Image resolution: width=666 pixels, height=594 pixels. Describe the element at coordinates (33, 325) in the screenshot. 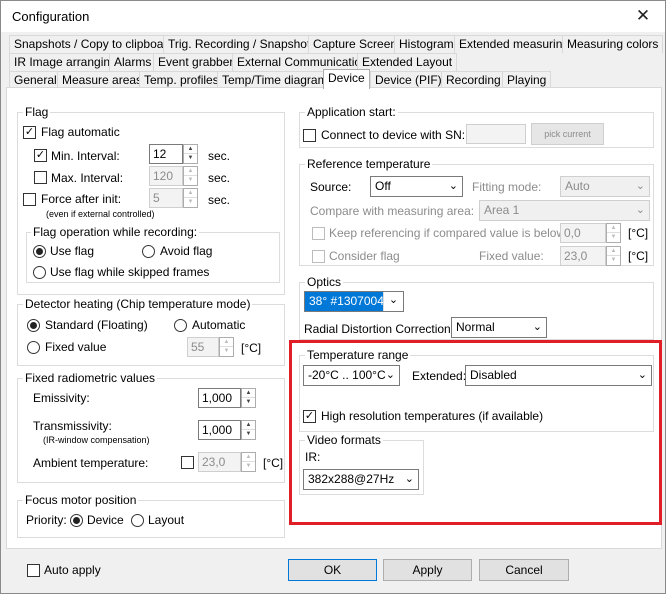

I see `standard-floating-radio` at that location.